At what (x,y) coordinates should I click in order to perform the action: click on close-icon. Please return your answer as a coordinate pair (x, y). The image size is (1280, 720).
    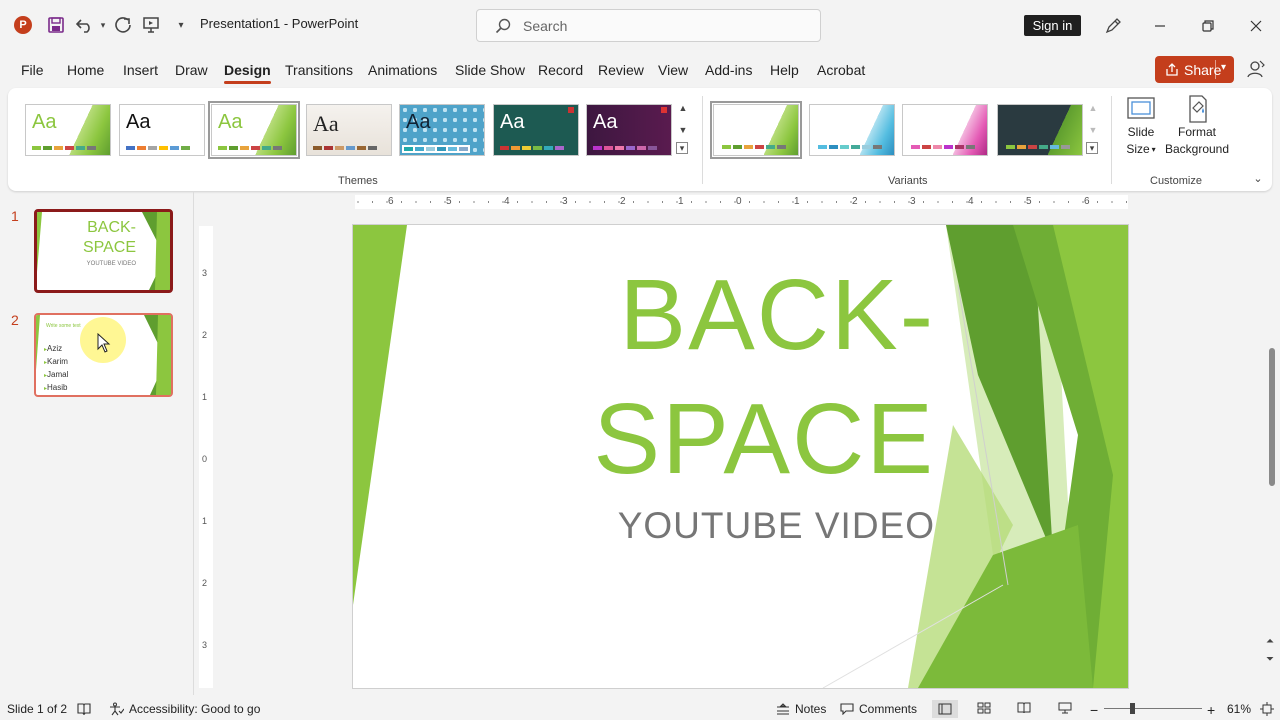
    Looking at the image, I should click on (1256, 26).